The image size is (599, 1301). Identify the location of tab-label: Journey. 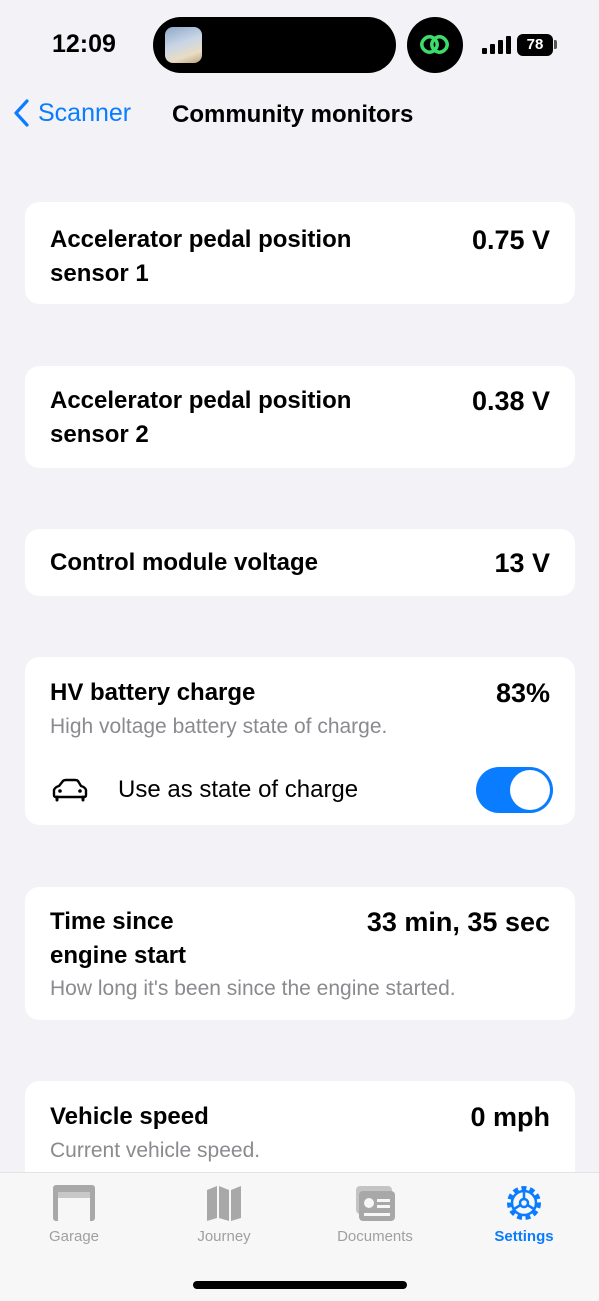
(224, 1236).